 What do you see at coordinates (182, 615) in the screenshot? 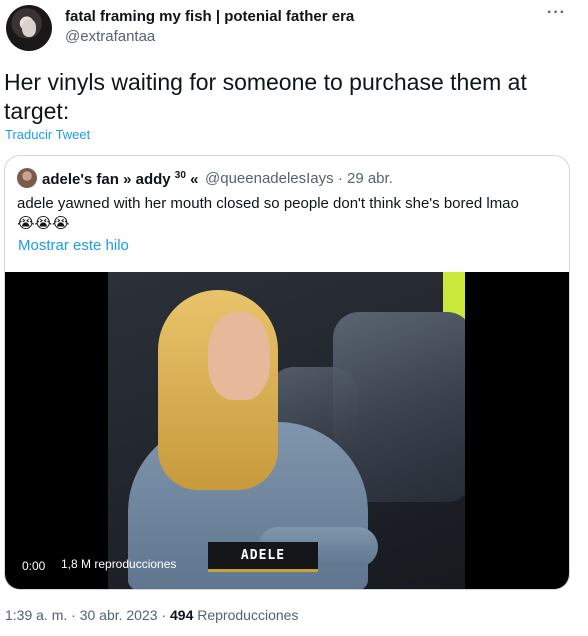
I see `view-count: 494` at bounding box center [182, 615].